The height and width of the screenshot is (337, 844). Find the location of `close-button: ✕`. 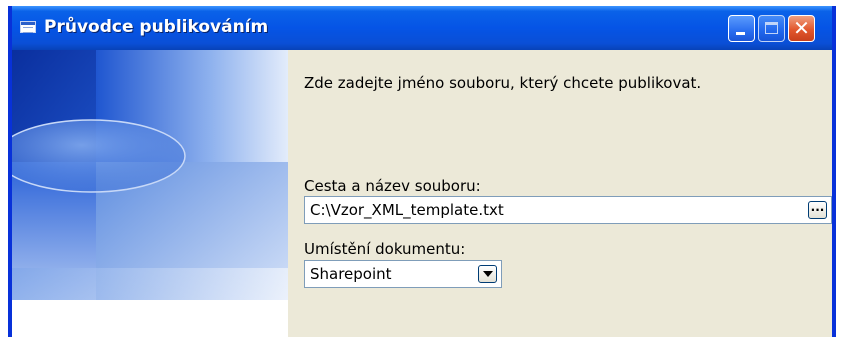

close-button: ✕ is located at coordinates (801, 28).